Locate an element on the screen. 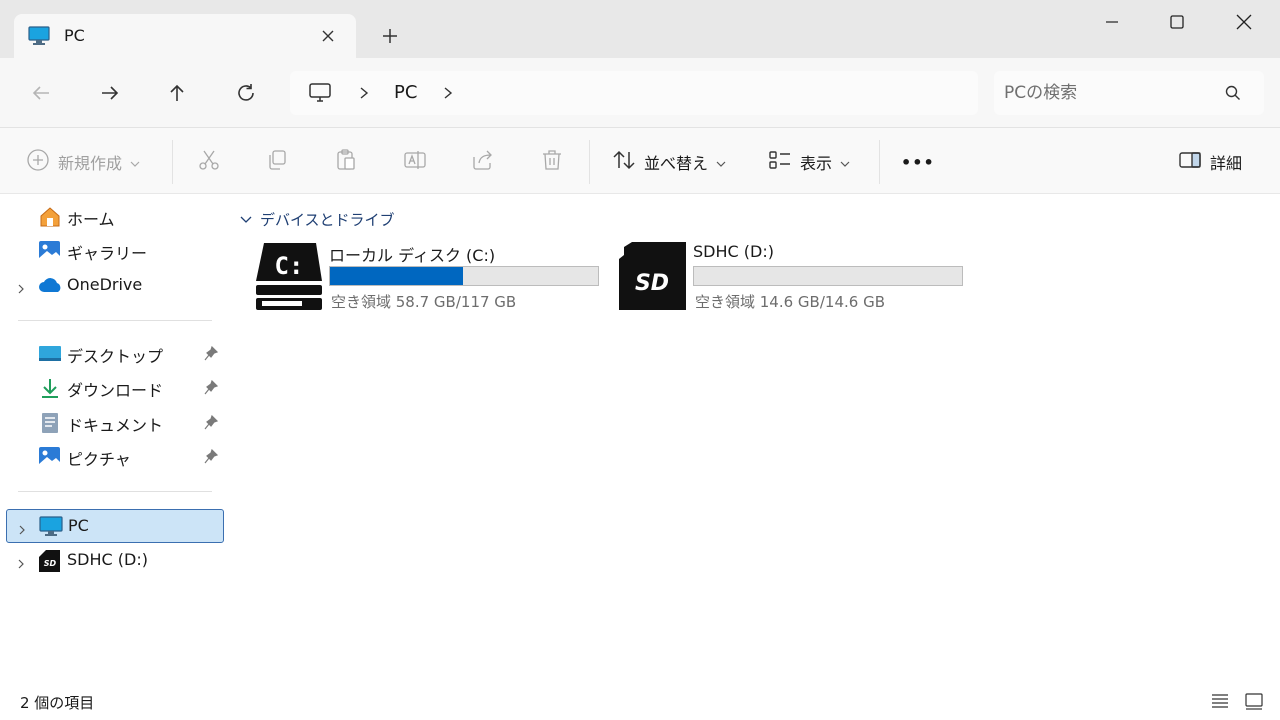 This screenshot has width=1280, height=720. more-options-button: ••• is located at coordinates (918, 162).